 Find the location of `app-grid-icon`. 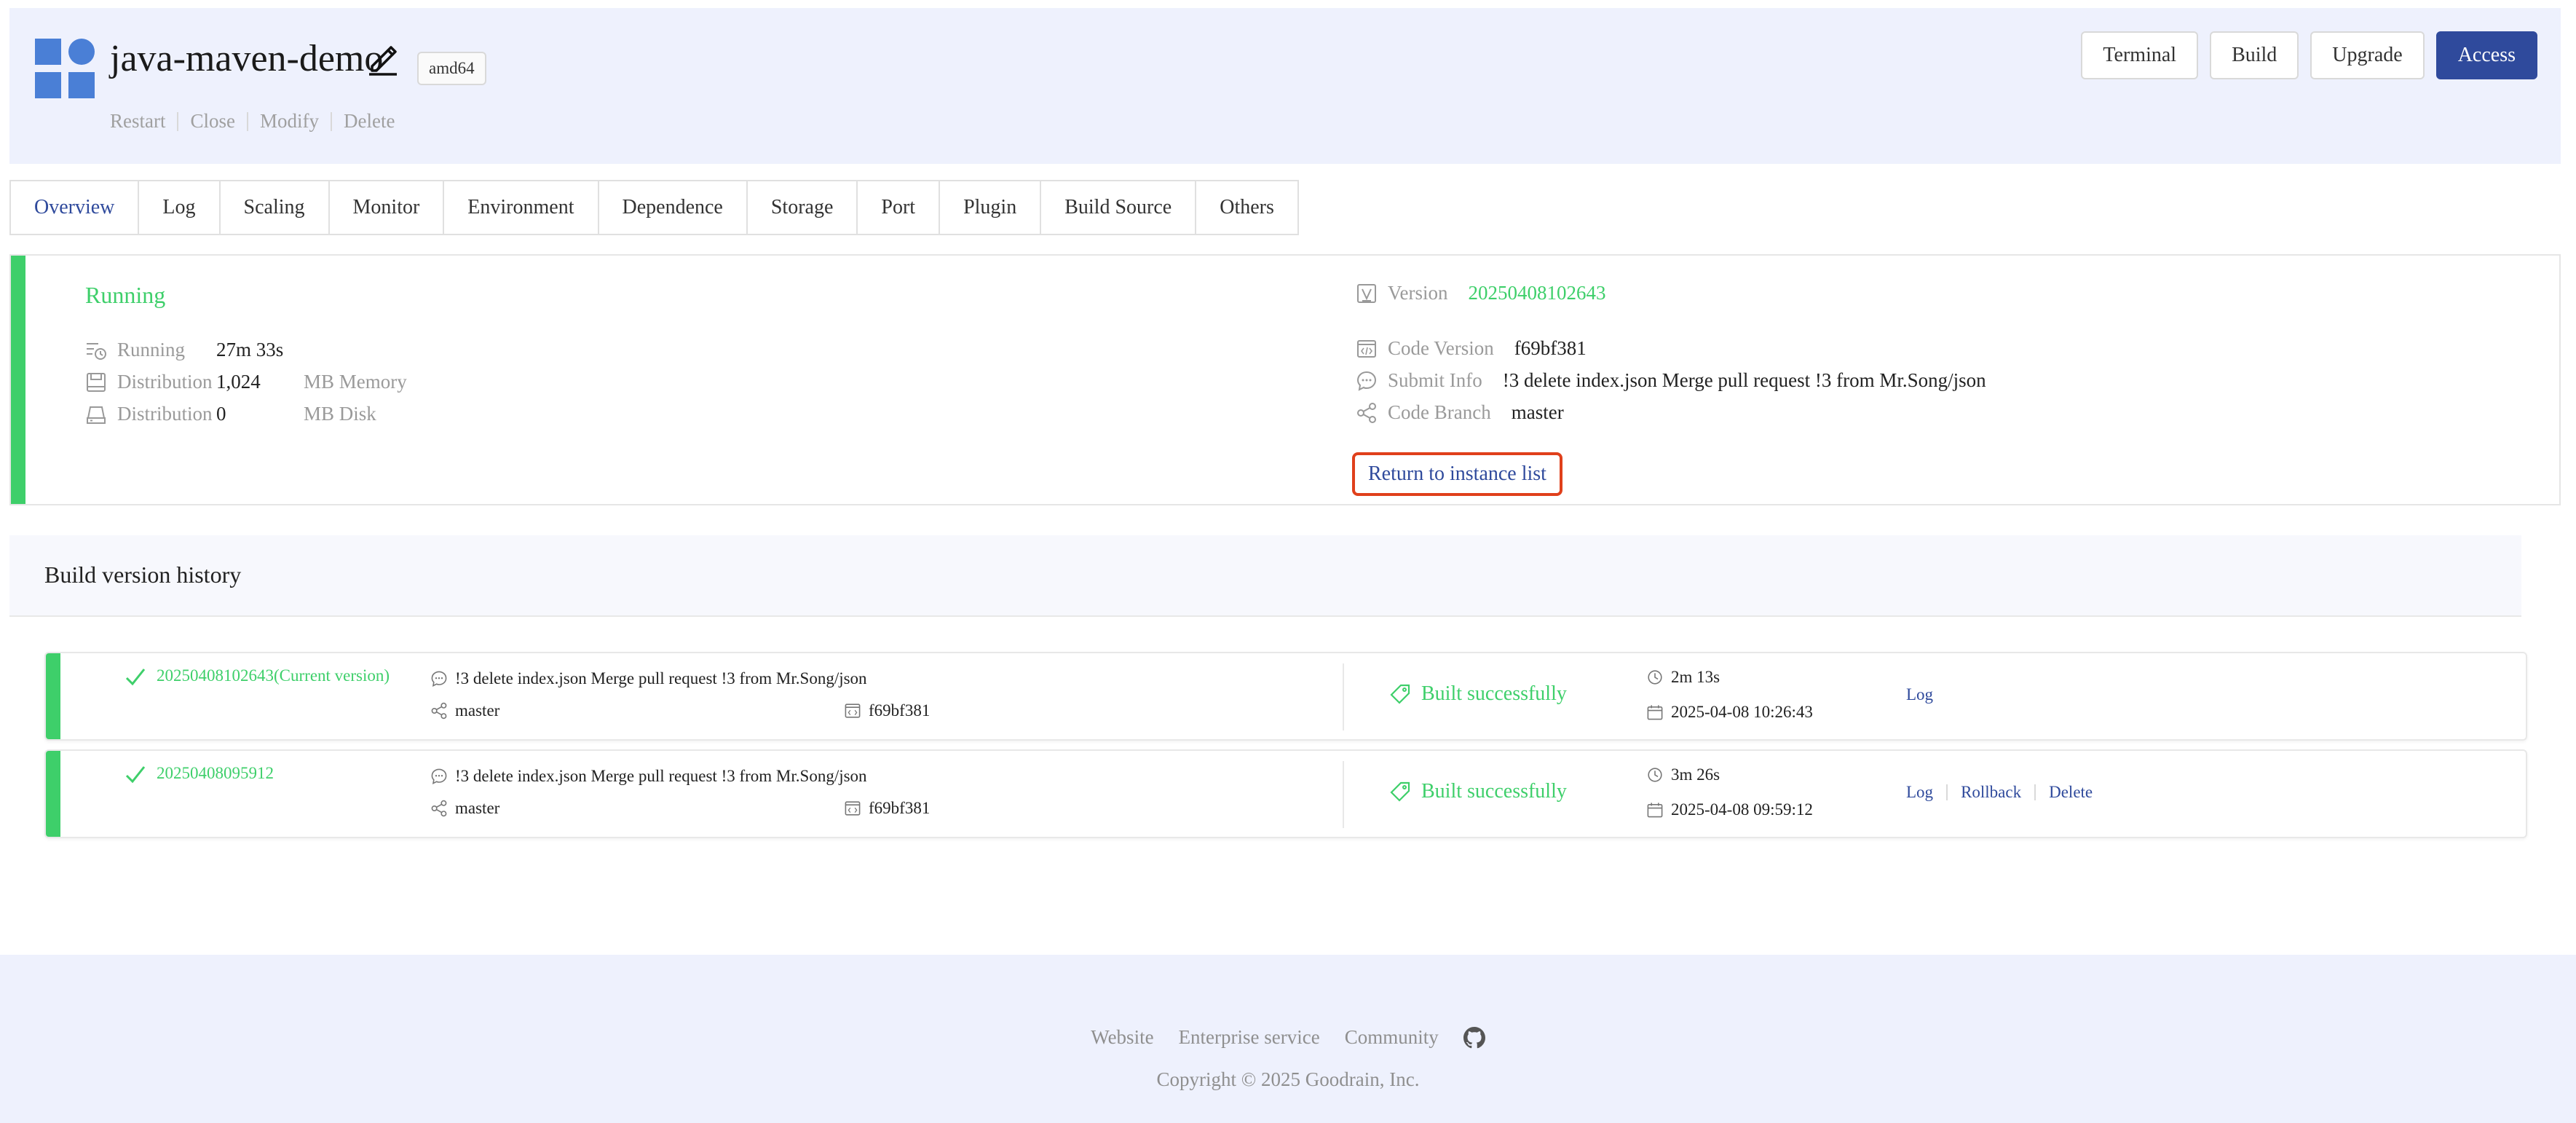

app-grid-icon is located at coordinates (65, 68).